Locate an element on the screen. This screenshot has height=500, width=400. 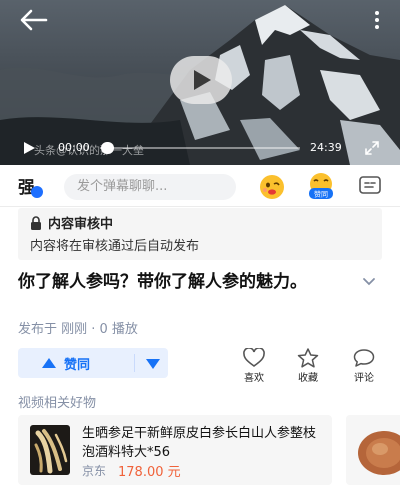
vote-up-label: 赞同 is located at coordinates (77, 365).